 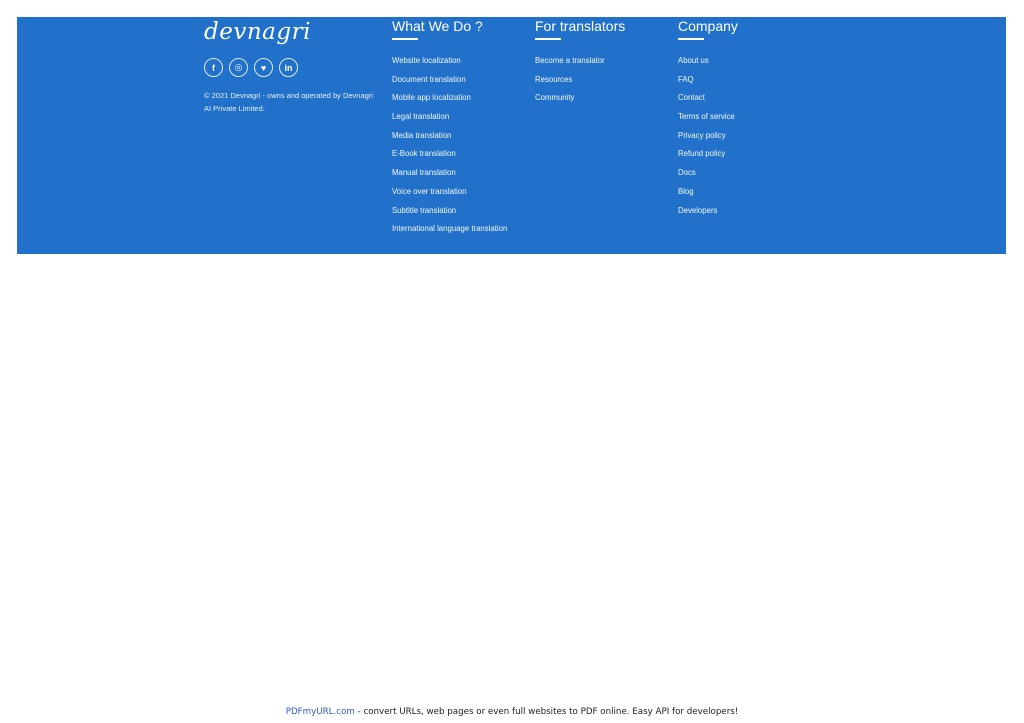 I want to click on footer-link-manual-translation: Manual translation, so click(x=449, y=176).